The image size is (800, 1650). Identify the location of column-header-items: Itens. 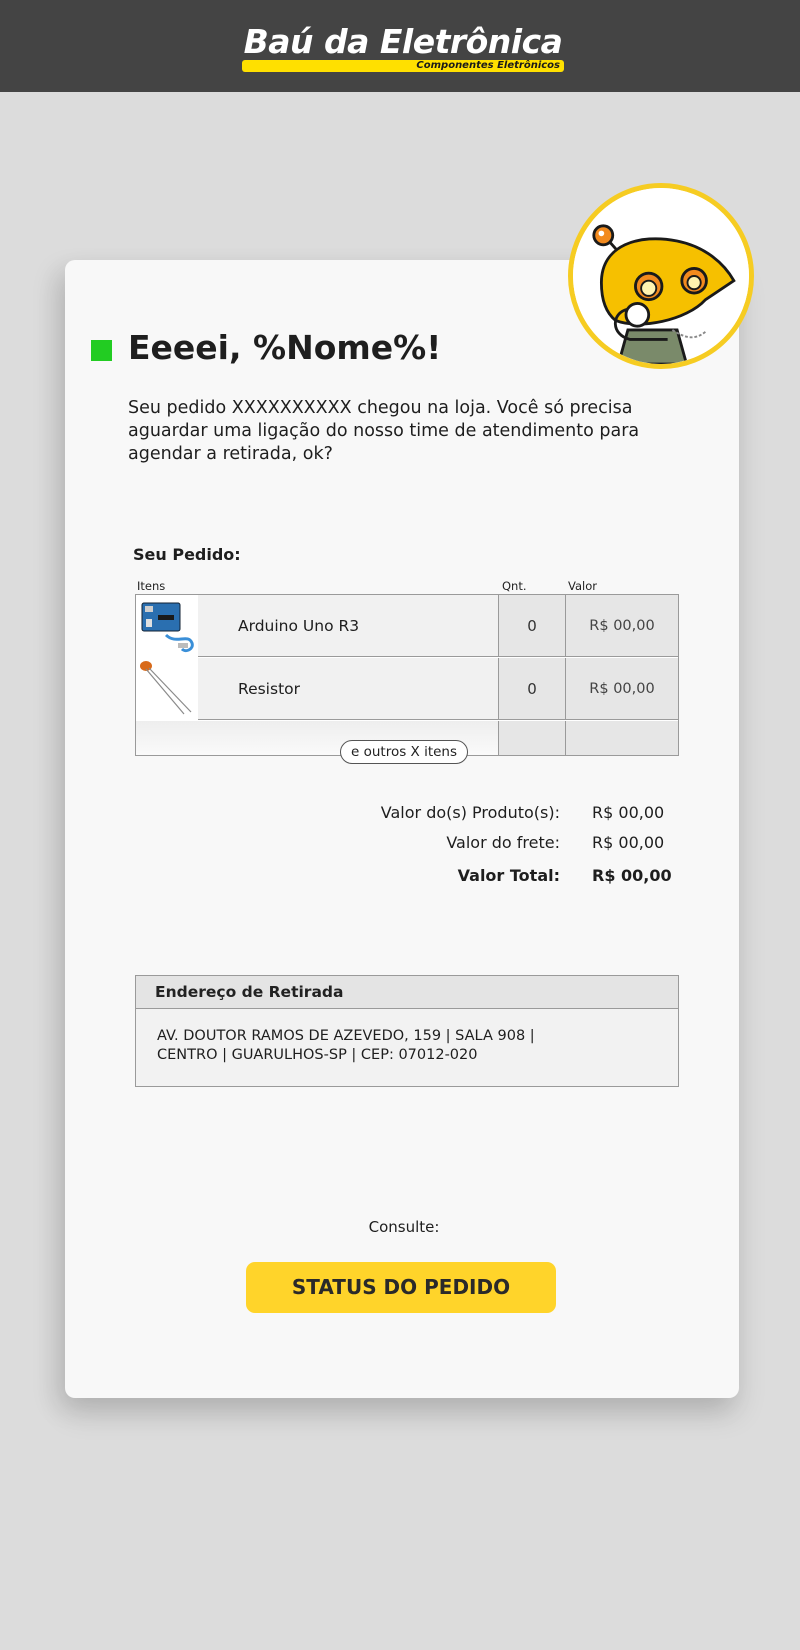
(151, 586).